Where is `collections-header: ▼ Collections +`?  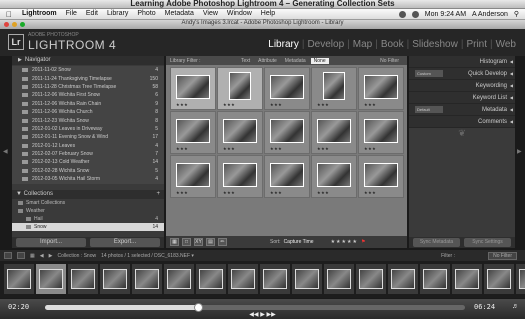 collections-header: ▼ Collections + is located at coordinates (88, 194).